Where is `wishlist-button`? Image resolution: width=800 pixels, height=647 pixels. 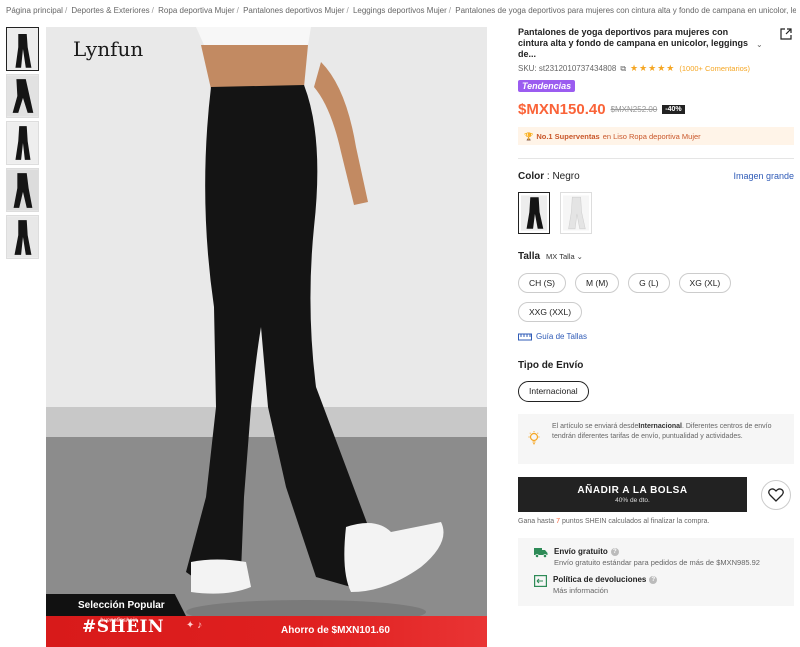
wishlist-button is located at coordinates (776, 494).